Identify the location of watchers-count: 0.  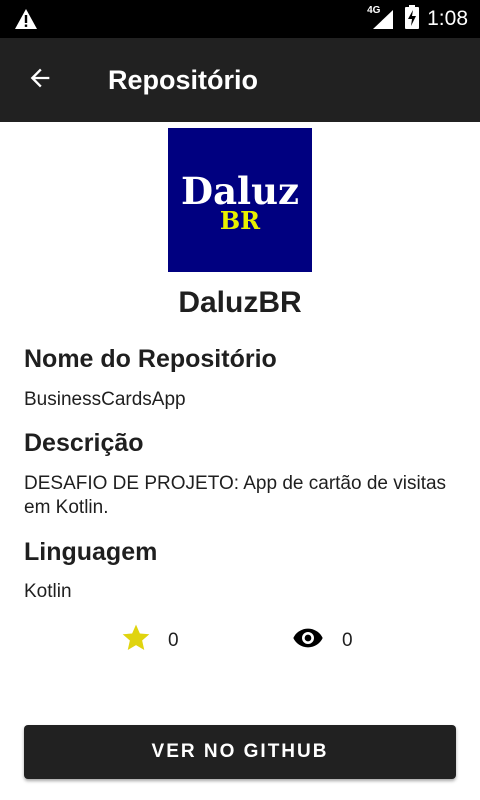
(347, 640).